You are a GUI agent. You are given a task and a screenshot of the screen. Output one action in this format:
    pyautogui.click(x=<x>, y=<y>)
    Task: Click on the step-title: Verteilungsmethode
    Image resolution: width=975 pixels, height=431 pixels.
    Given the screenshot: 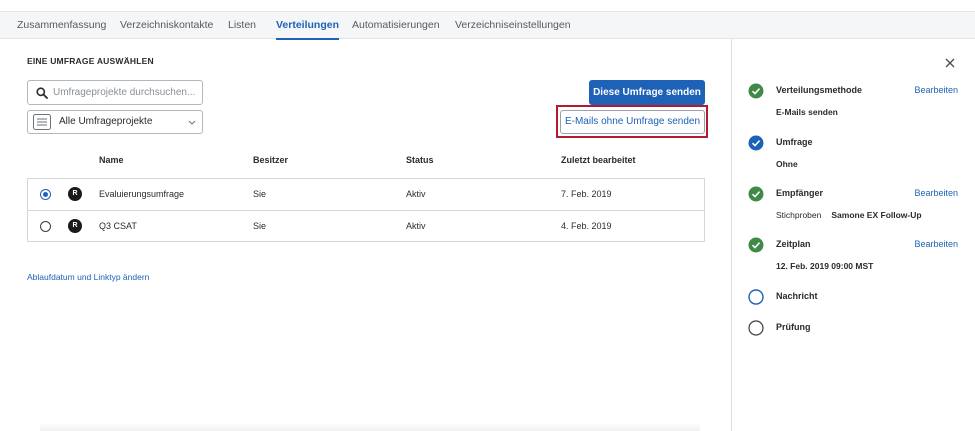 What is the action you would take?
    pyautogui.click(x=819, y=90)
    